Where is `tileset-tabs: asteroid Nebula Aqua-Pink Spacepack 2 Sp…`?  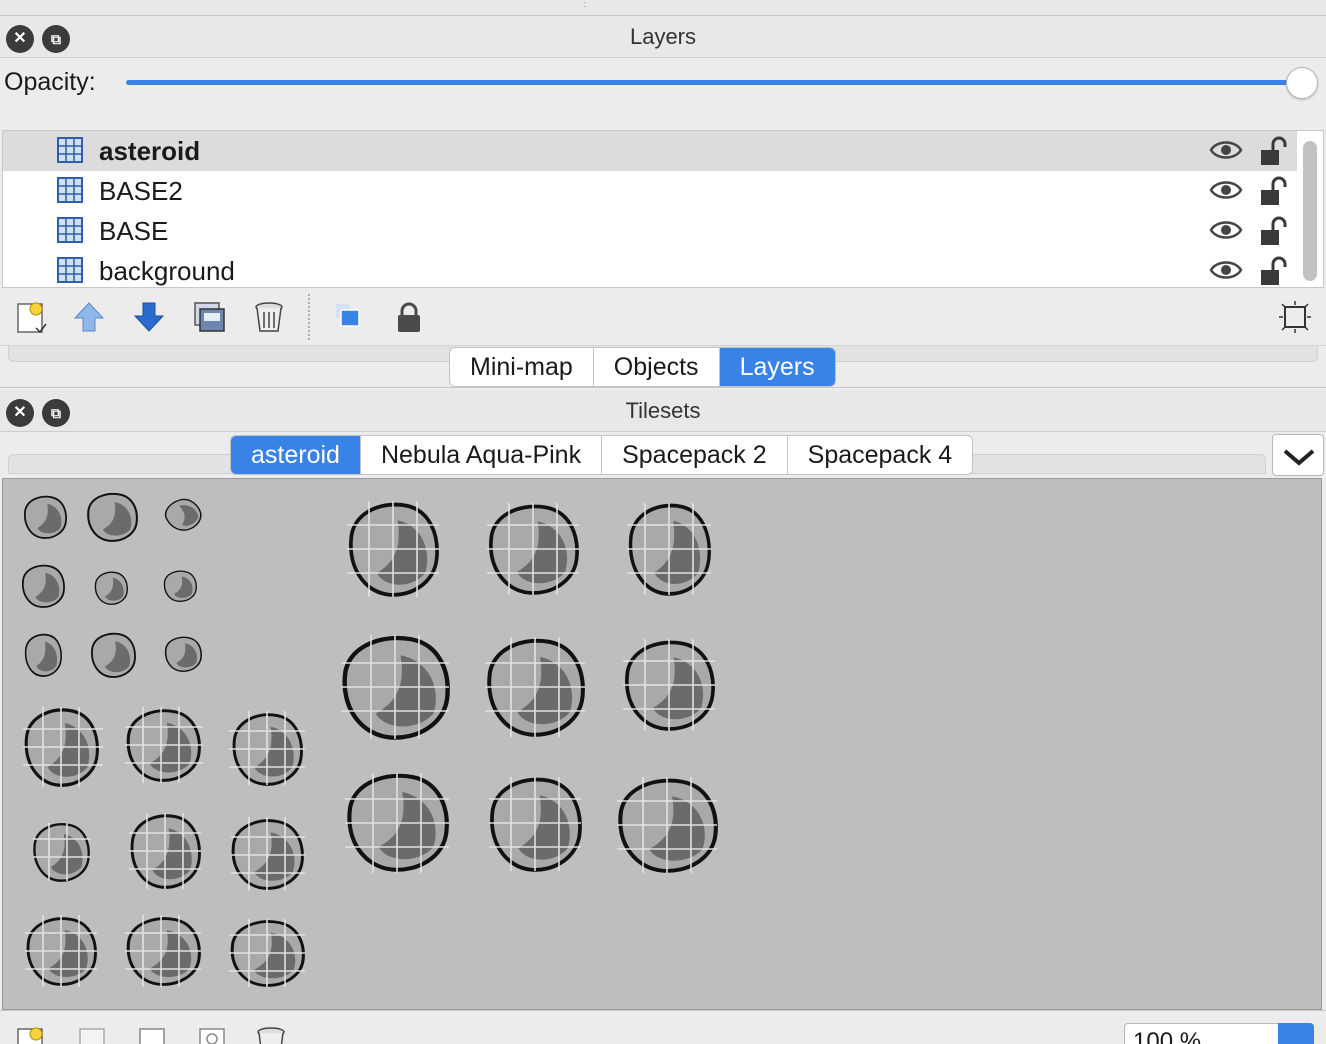
tileset-tabs: asteroid Nebula Aqua-Pink Spacepack 2 Sp… is located at coordinates (602, 455).